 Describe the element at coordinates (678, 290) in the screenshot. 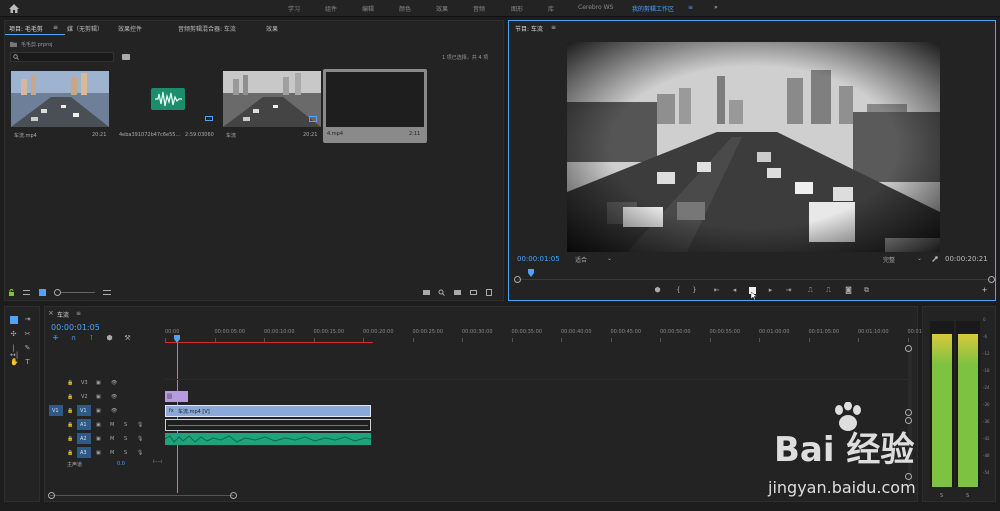

I see `mark-in-icon: {` at that location.